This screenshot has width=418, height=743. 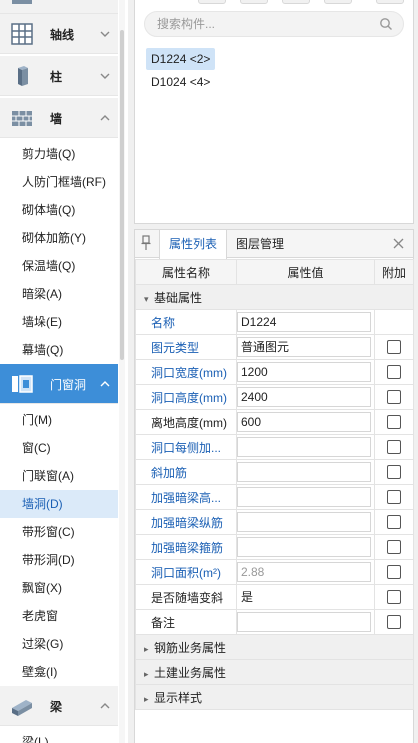 I want to click on nav-item: 幕墙(Q), so click(x=59, y=350).